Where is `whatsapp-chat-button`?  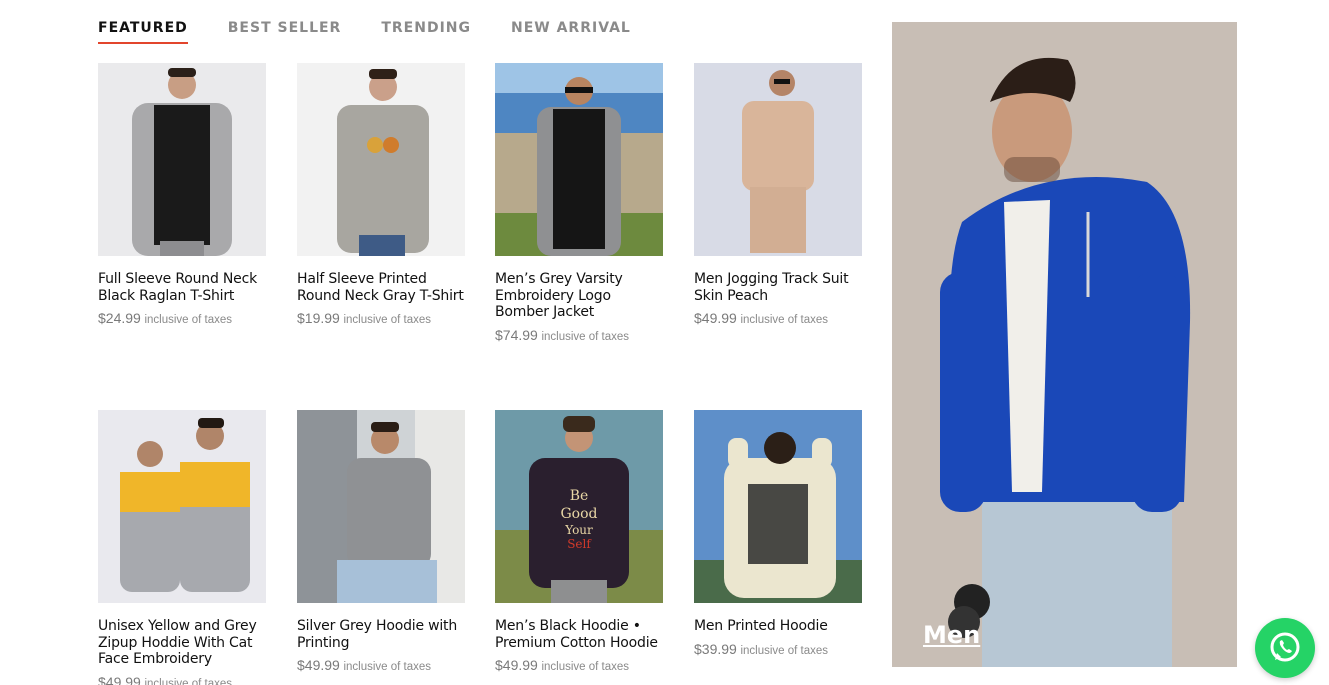 whatsapp-chat-button is located at coordinates (1285, 648).